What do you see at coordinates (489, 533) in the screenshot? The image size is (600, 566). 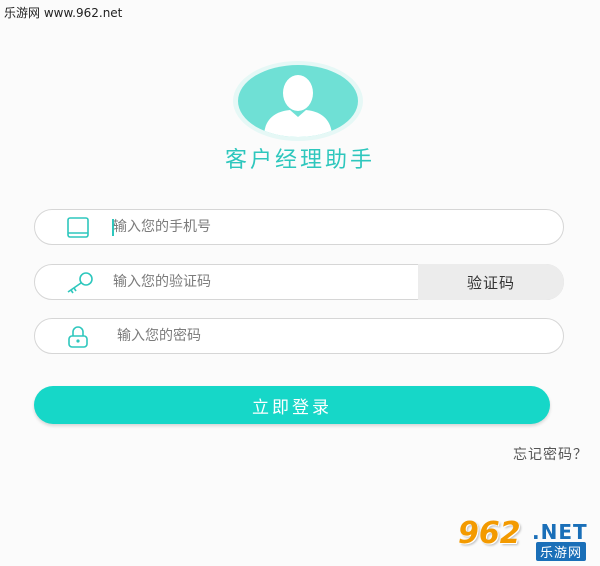 I see `logo-number: 962` at bounding box center [489, 533].